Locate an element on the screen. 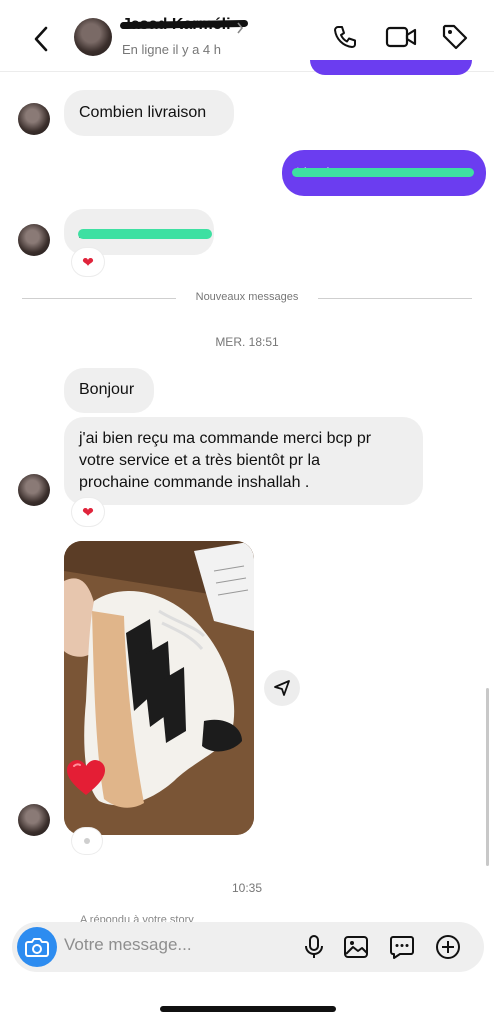 Image resolution: width=494 pixels, height=1024 pixels. message-text: Bonjour is located at coordinates (107, 389).